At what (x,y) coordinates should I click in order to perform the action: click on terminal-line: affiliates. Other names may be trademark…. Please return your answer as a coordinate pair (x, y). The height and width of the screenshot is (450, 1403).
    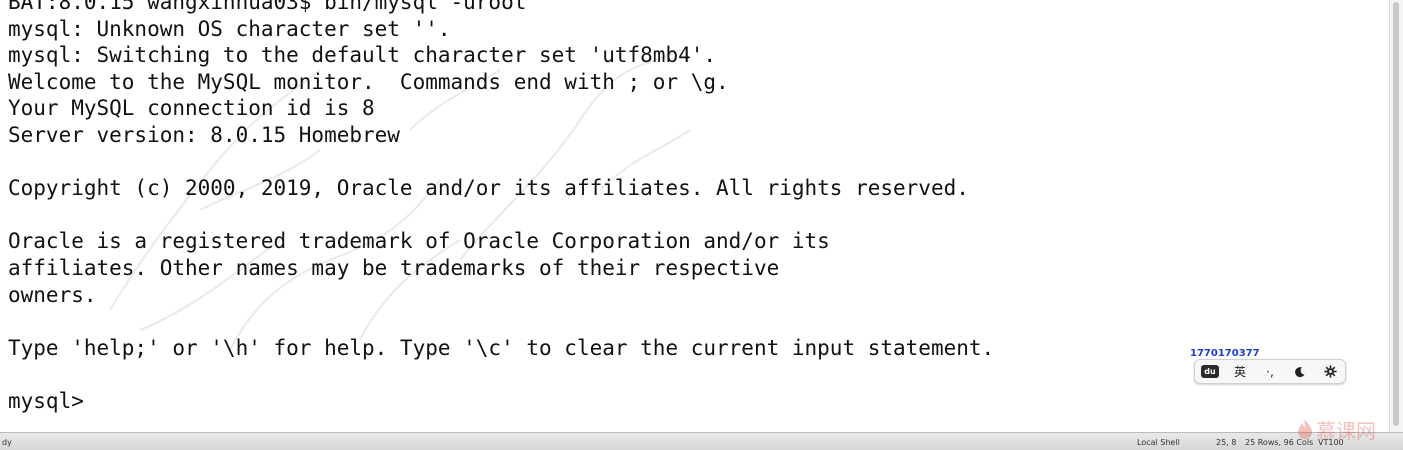
    Looking at the image, I should click on (394, 267).